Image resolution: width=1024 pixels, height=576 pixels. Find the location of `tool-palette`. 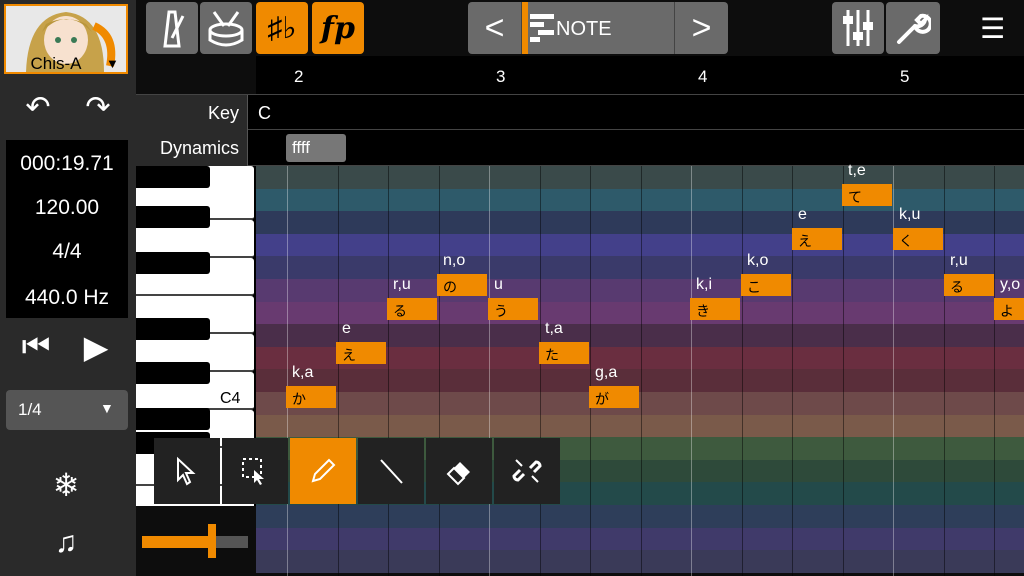

tool-palette is located at coordinates (357, 471).